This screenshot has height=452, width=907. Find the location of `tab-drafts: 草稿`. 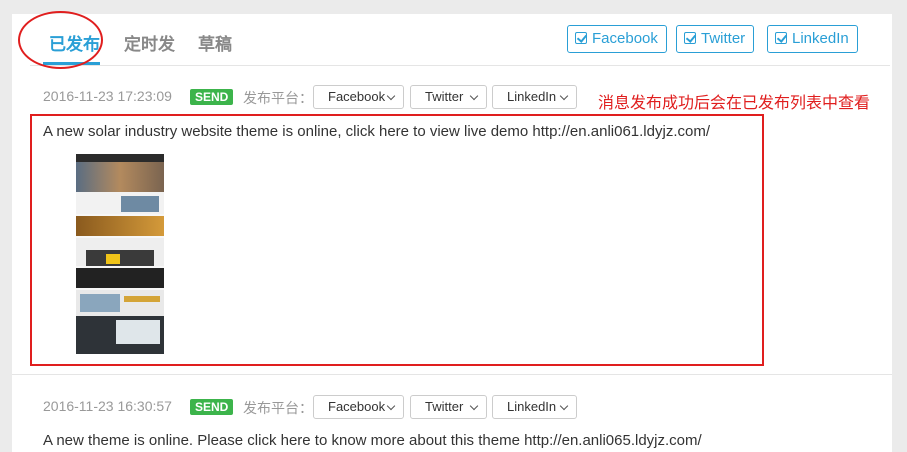

tab-drafts: 草稿 is located at coordinates (215, 42).